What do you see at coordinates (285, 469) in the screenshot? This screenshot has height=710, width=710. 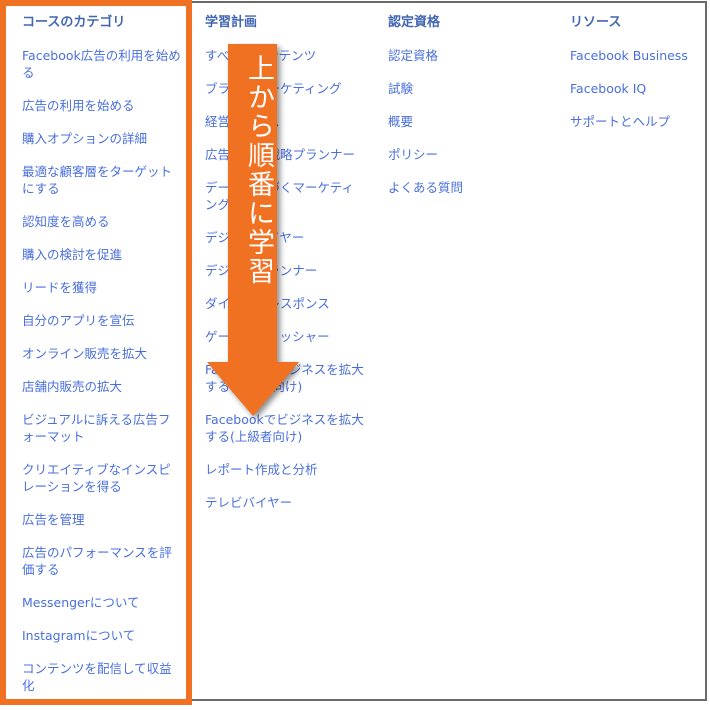 I see `menu-link: レポート作成と分析` at bounding box center [285, 469].